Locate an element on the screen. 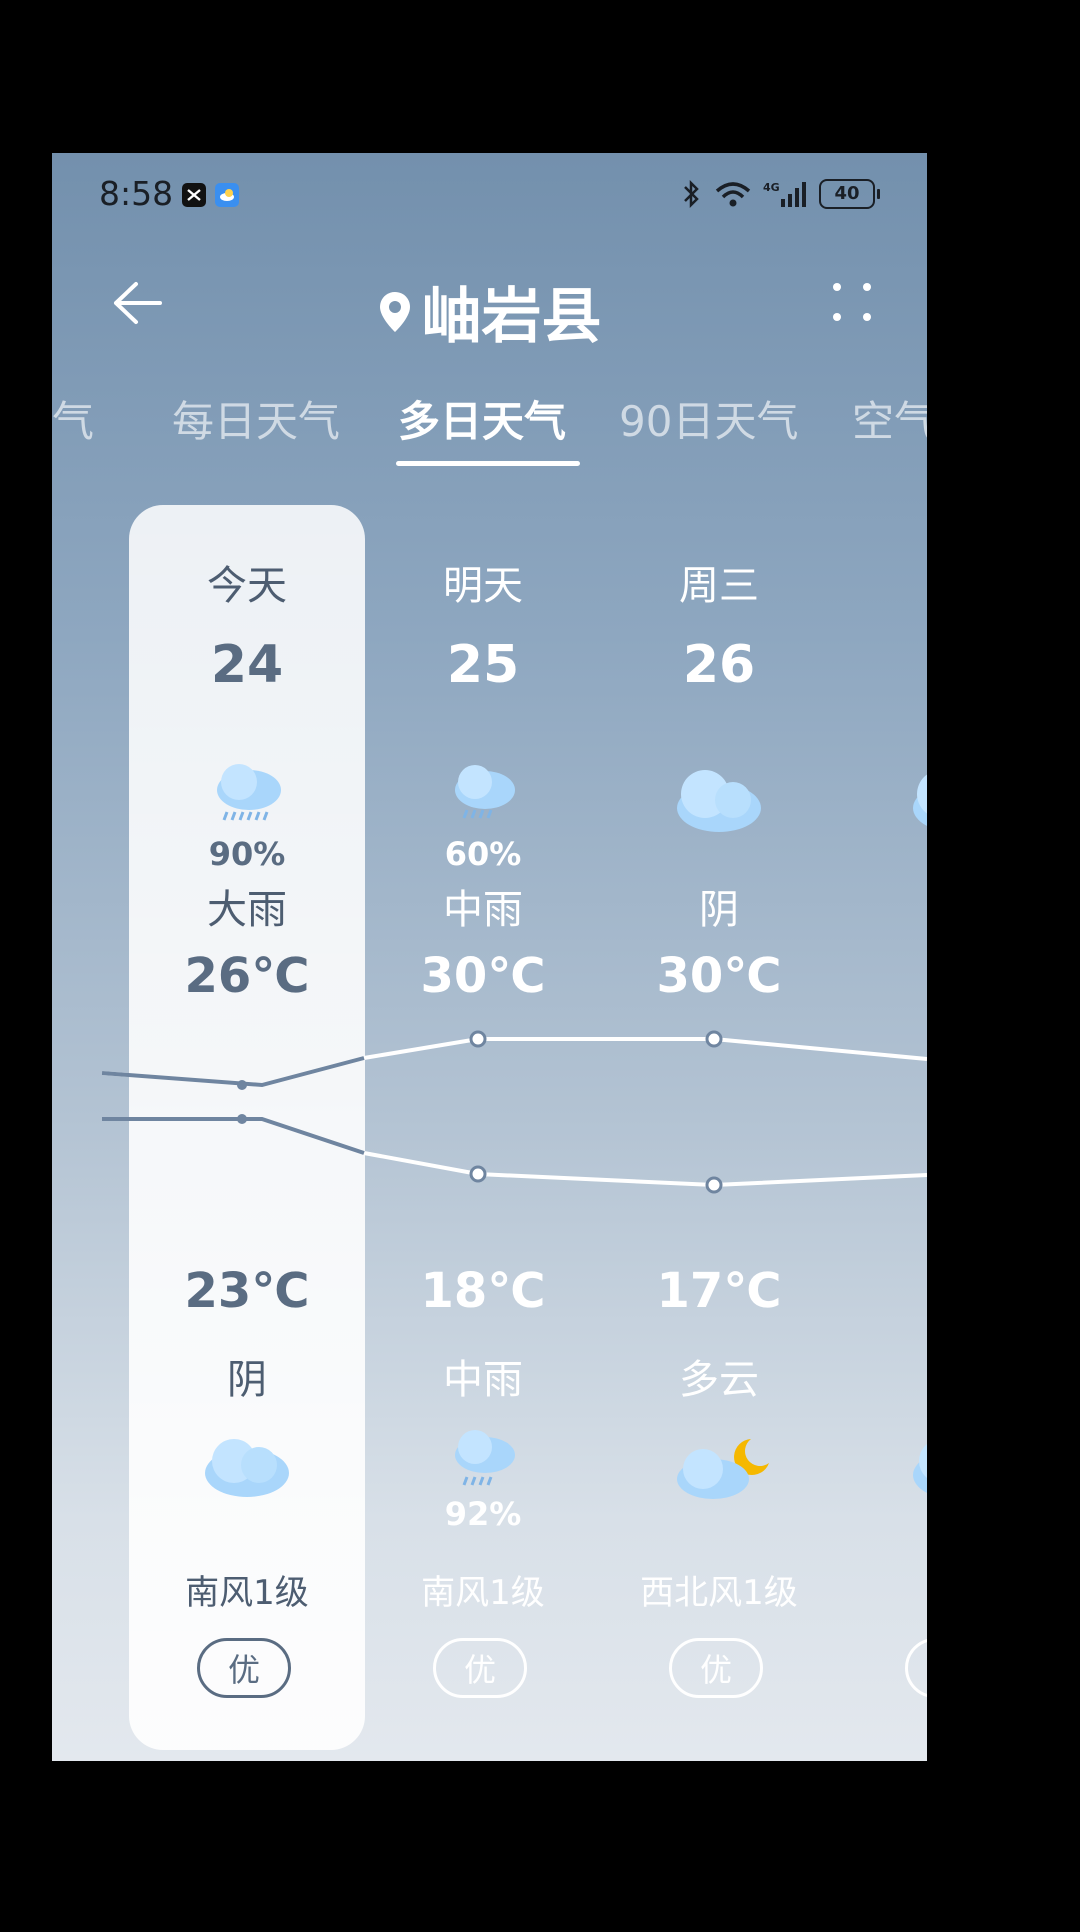 Image resolution: width=1080 pixels, height=1932 pixels. day-desc: 中雨 is located at coordinates (483, 910).